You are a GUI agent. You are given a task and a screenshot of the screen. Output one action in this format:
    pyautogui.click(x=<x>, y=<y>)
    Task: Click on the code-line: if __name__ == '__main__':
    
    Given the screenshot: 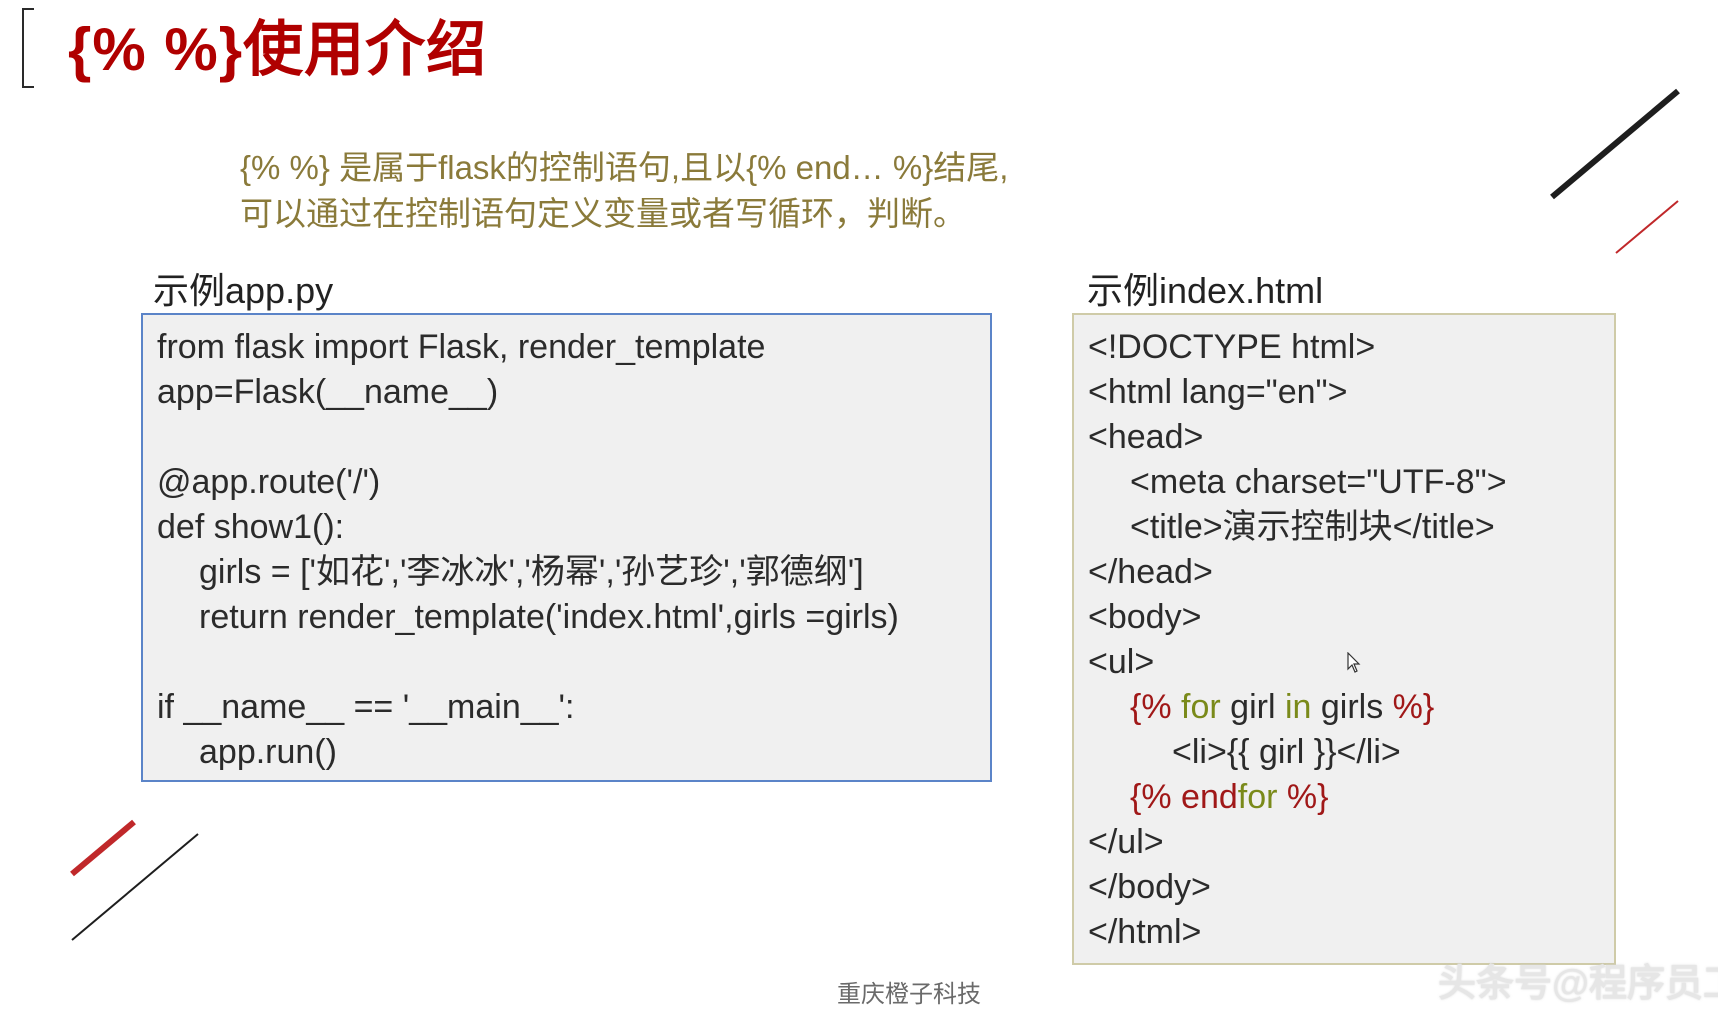 What is the action you would take?
    pyautogui.click(x=366, y=707)
    